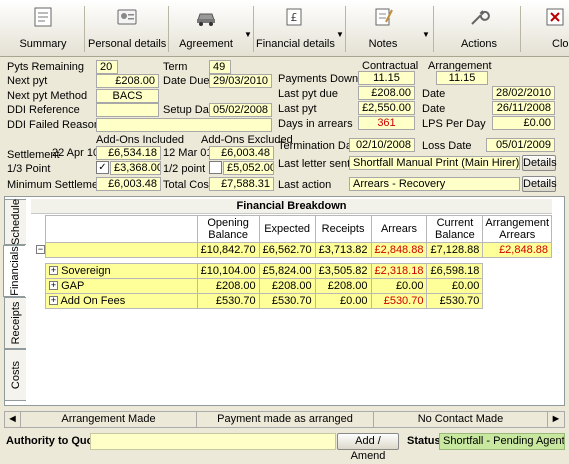  What do you see at coordinates (127, 96) in the screenshot?
I see `next-pyt-method-field: BACS` at bounding box center [127, 96].